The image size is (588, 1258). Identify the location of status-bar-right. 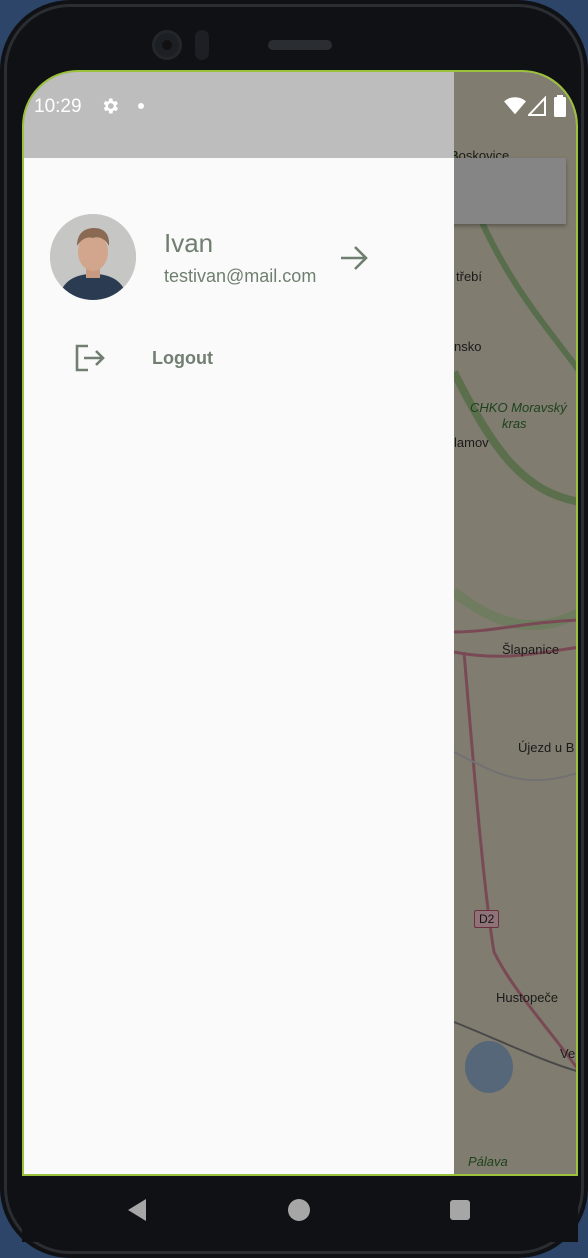
(515, 115).